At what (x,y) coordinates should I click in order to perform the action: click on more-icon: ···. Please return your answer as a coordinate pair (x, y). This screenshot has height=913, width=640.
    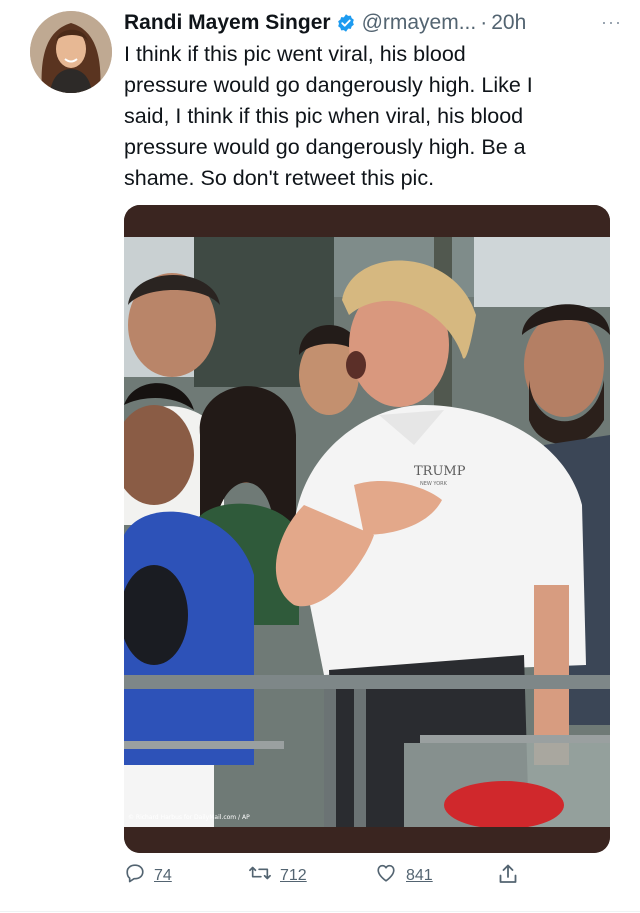
    Looking at the image, I should click on (611, 22).